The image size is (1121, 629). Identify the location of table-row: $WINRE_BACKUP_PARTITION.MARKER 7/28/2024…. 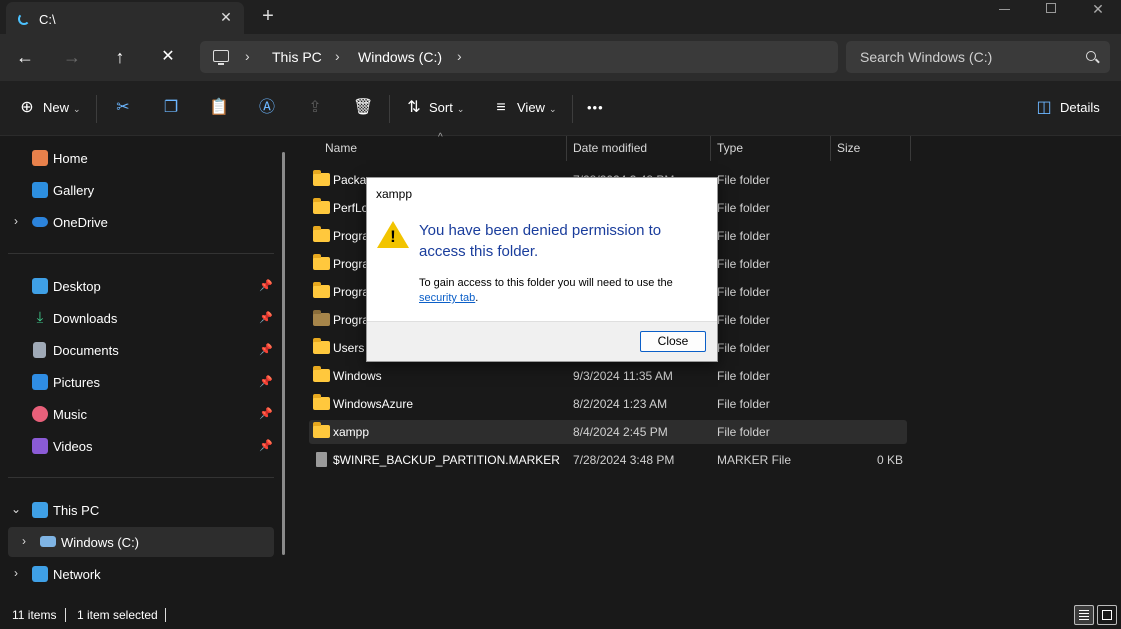
(608, 460).